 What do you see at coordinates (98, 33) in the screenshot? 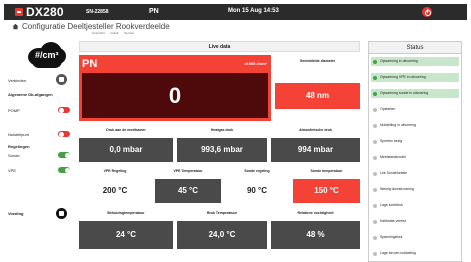
I see `tab-overview: Overzicht` at bounding box center [98, 33].